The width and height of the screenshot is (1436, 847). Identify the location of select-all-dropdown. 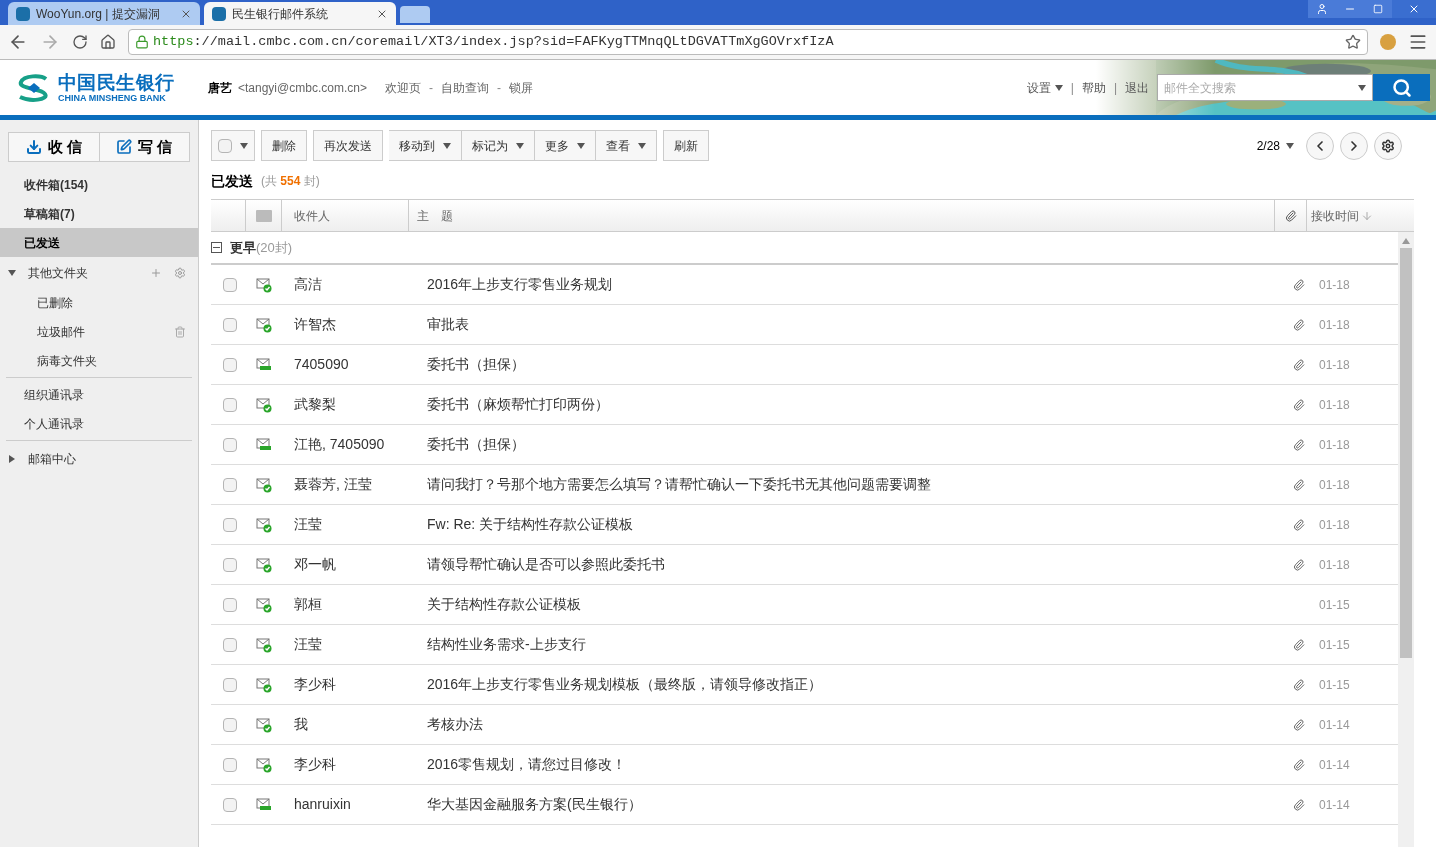
(233, 145).